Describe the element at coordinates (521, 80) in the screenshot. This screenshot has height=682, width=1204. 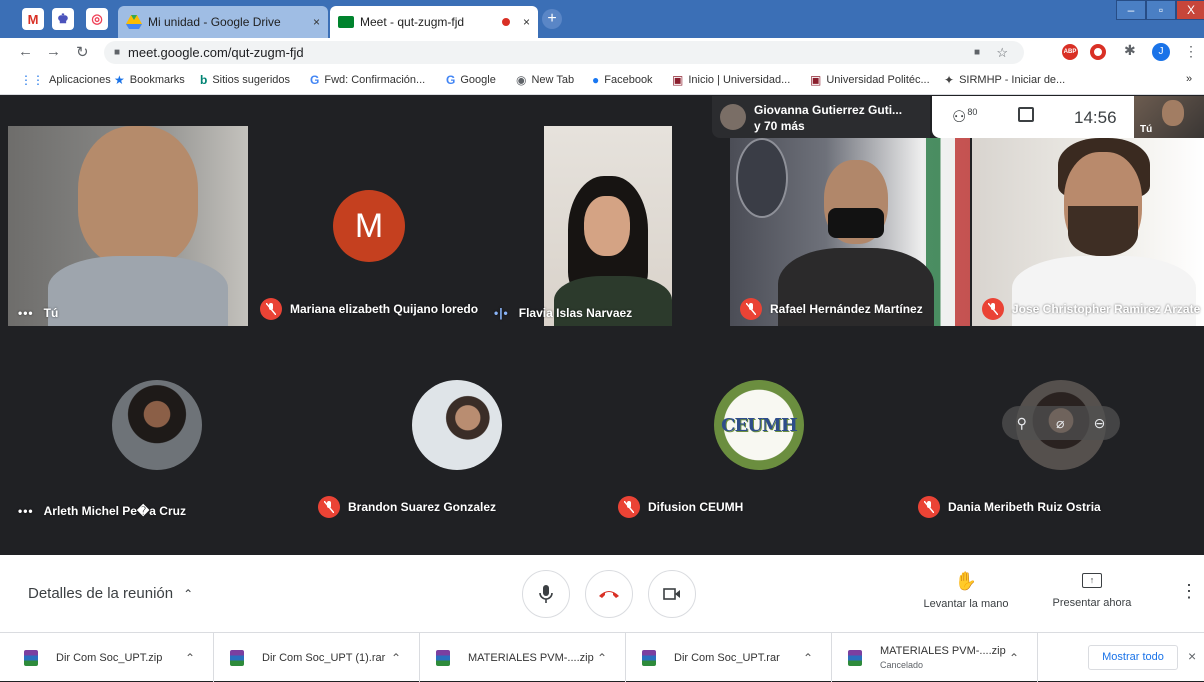
I see `globe-icon: ◉` at that location.